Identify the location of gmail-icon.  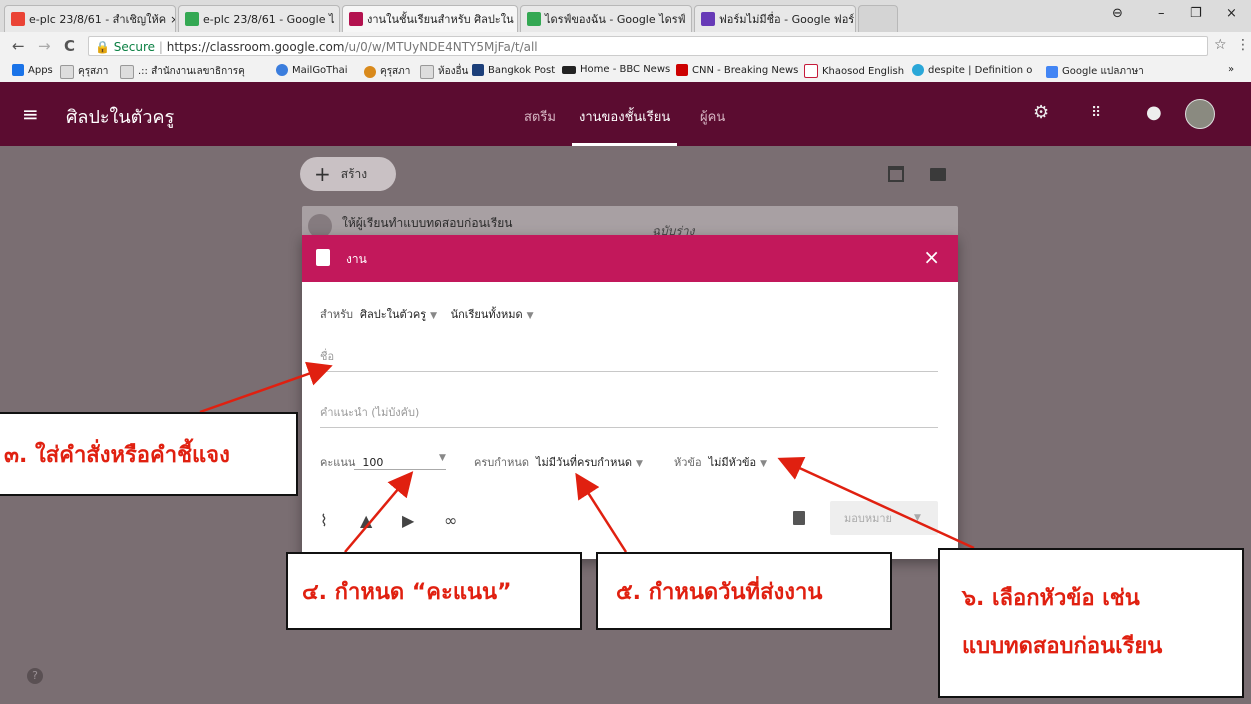
(18, 19).